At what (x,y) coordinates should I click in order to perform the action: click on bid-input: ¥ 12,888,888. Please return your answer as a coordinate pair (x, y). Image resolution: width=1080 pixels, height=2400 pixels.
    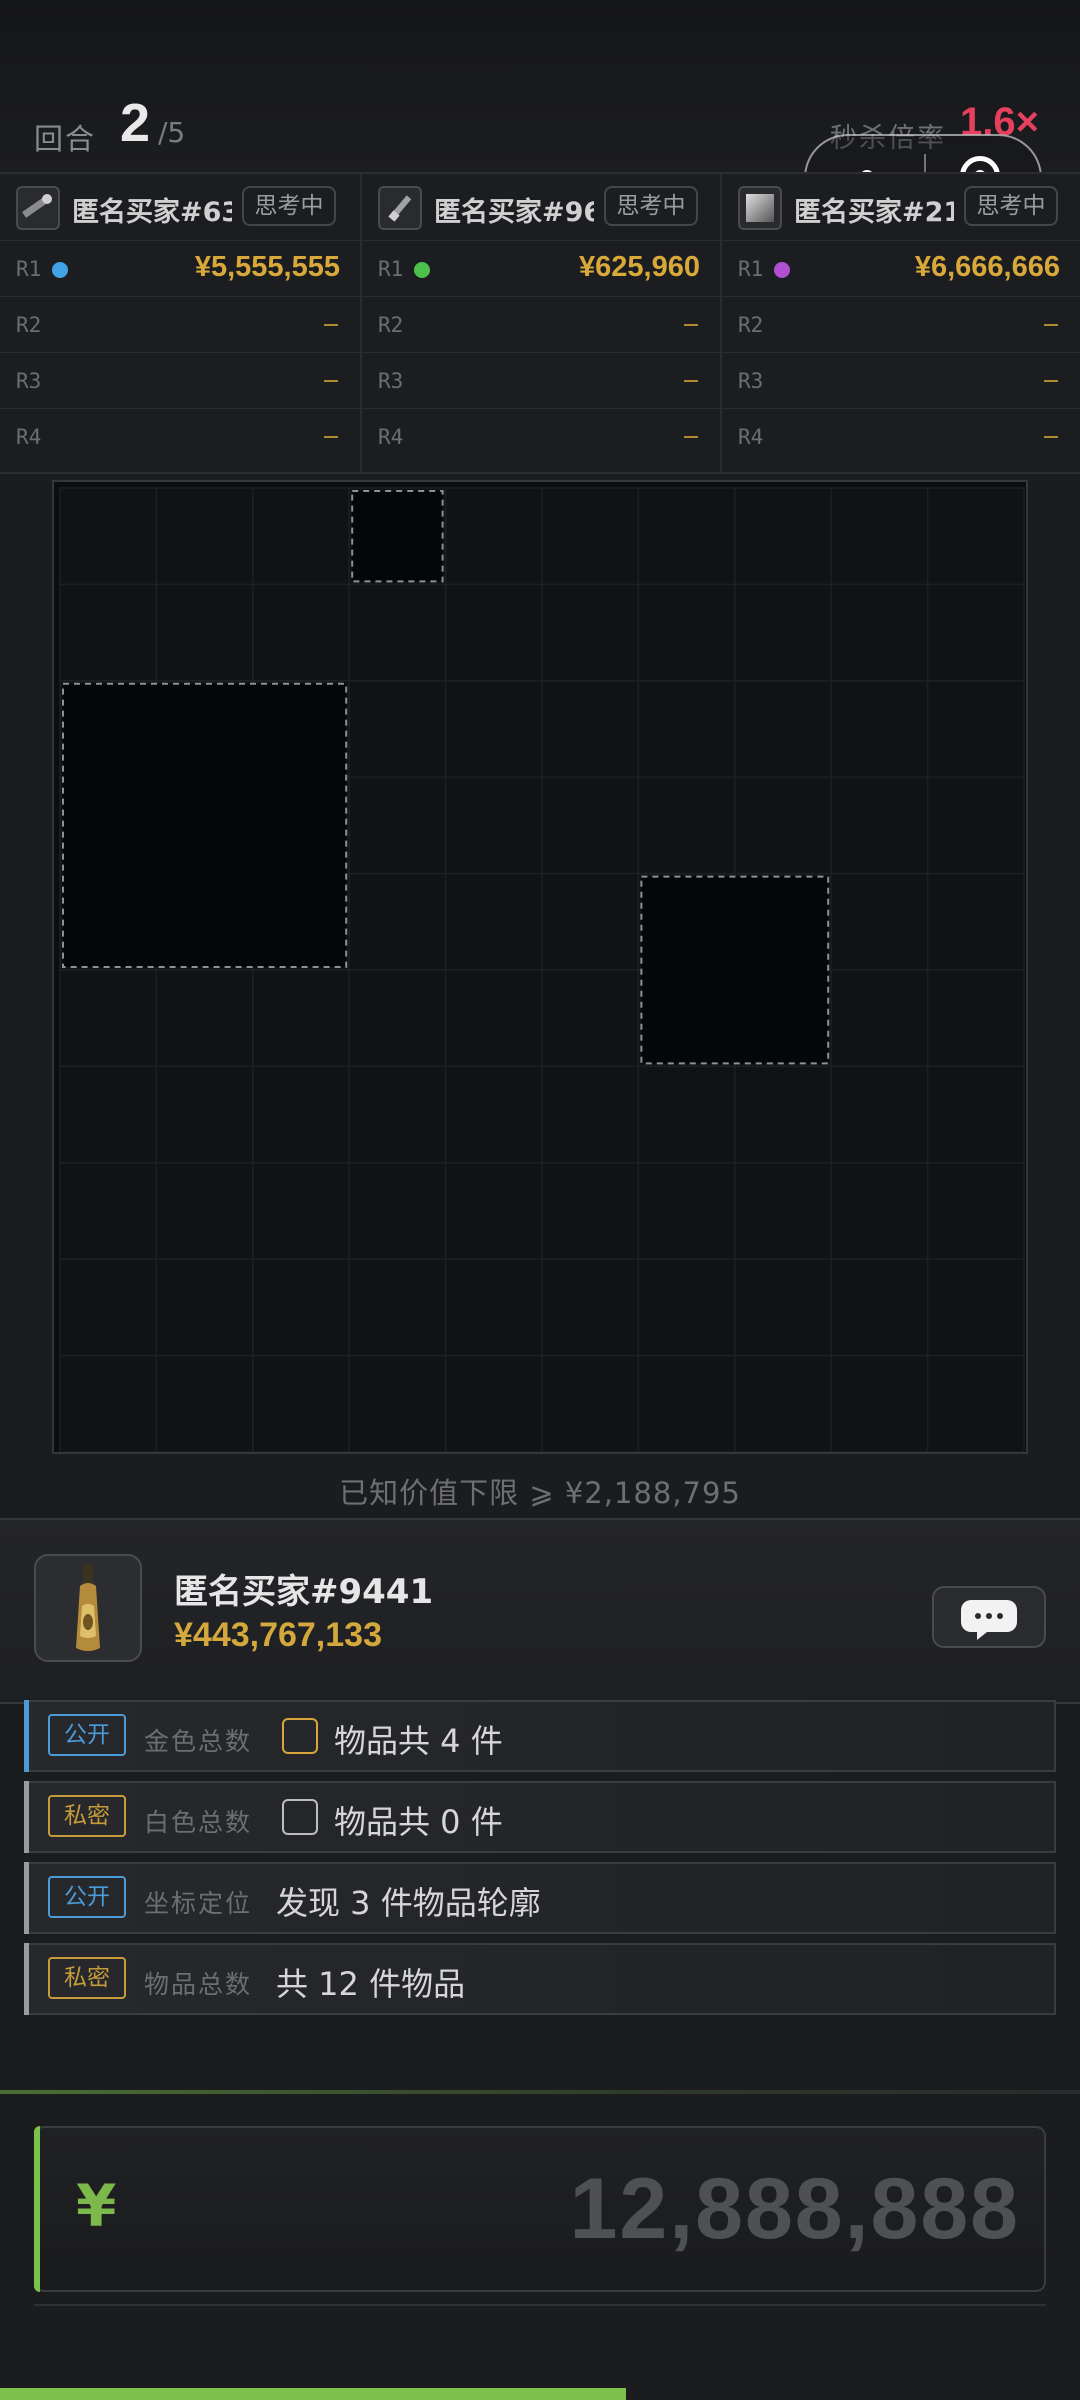
    Looking at the image, I should click on (540, 2209).